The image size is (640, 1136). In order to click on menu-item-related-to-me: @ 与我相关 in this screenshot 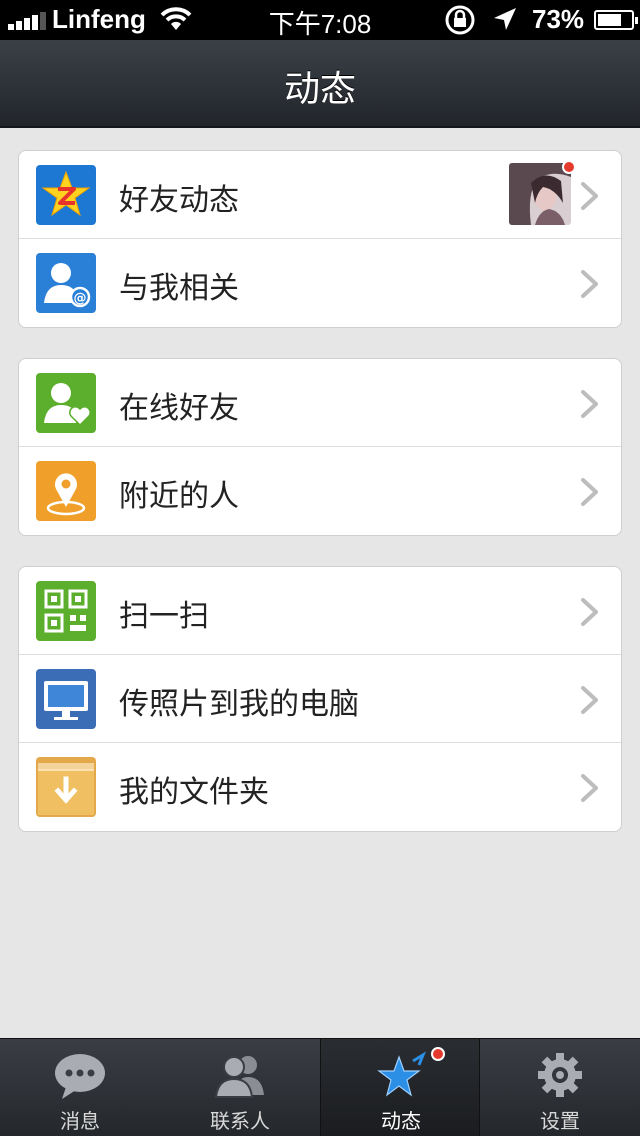, I will do `click(320, 283)`.